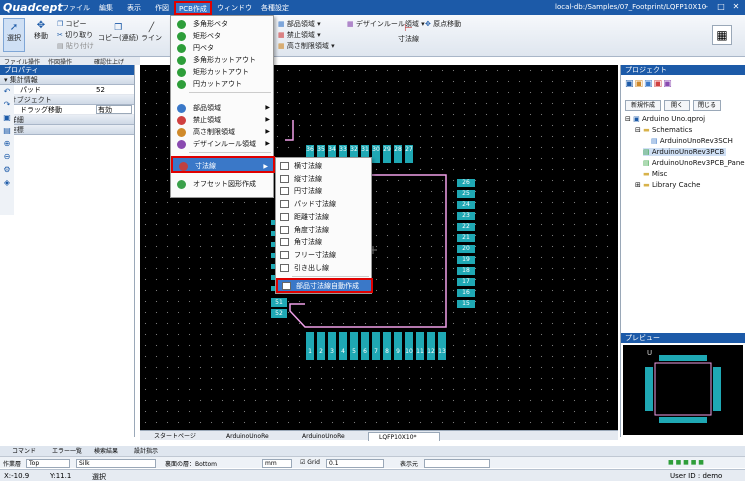 Image resolution: width=745 pixels, height=482 pixels. What do you see at coordinates (106, 8) in the screenshot?
I see `menu-edit: 編集` at bounding box center [106, 8].